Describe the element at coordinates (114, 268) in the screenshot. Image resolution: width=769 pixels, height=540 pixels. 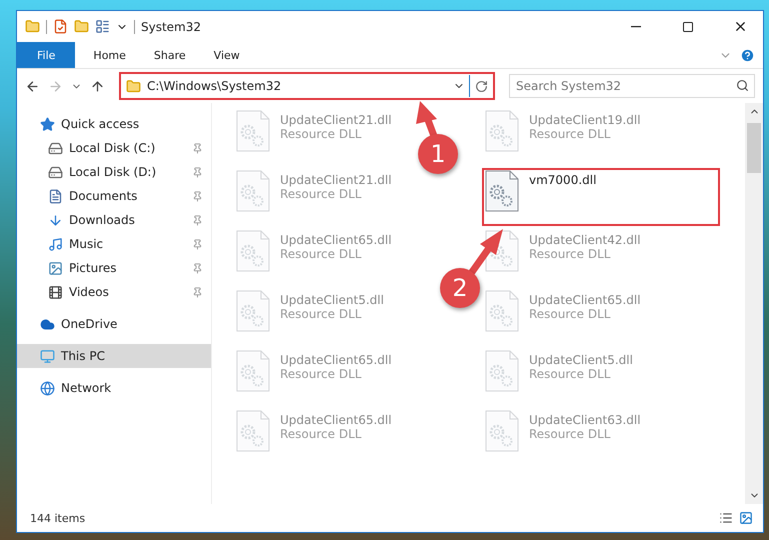
I see `sidebar-item: Pictures` at that location.